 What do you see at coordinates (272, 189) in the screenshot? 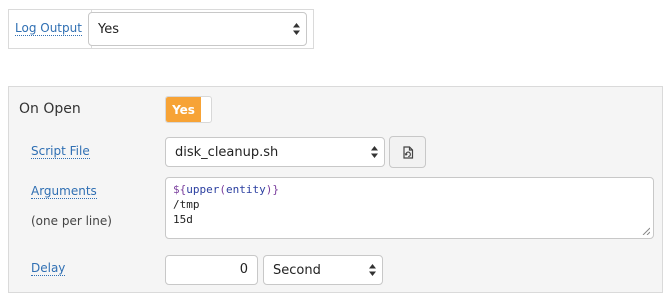
I see `arg-token: )}` at bounding box center [272, 189].